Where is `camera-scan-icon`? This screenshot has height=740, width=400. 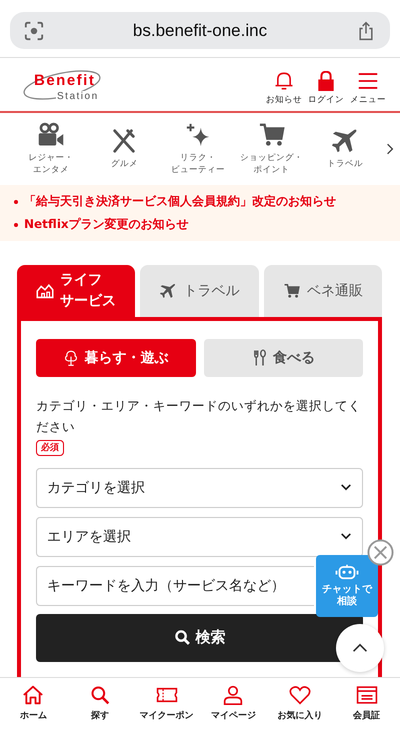
camera-scan-icon is located at coordinates (34, 30).